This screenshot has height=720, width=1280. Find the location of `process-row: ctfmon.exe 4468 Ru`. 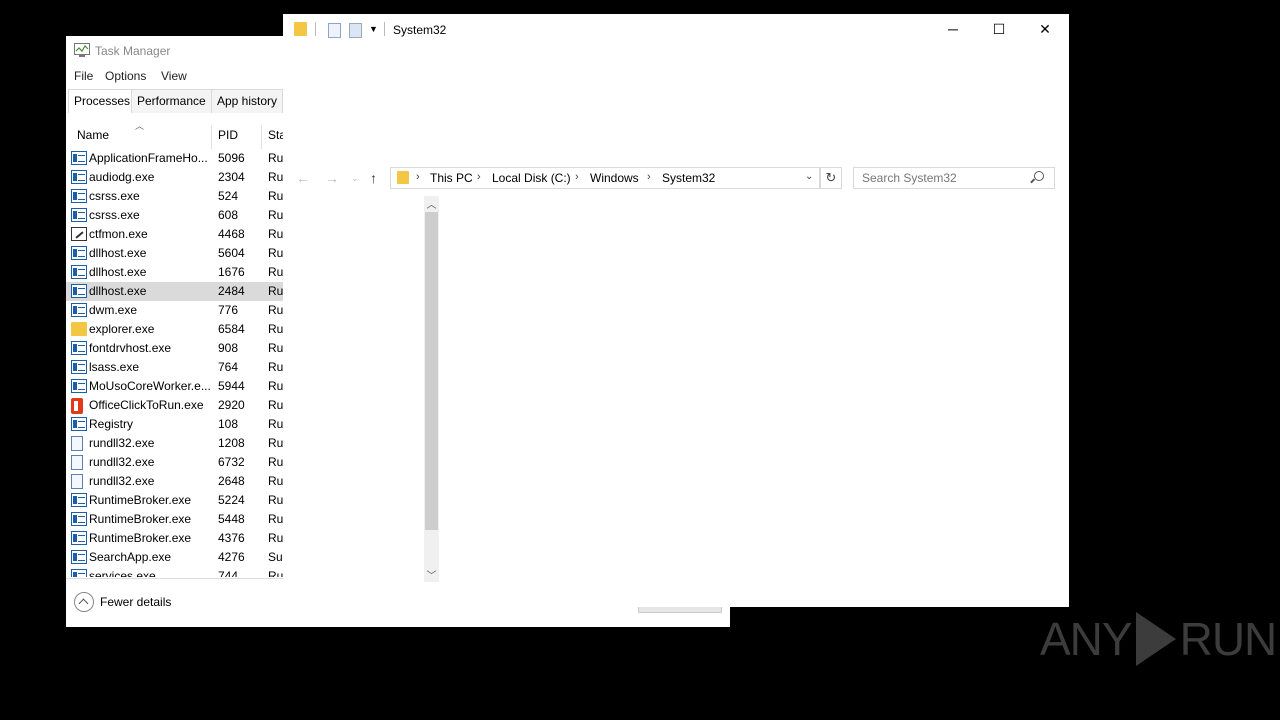

process-row: ctfmon.exe 4468 Ru is located at coordinates (174, 234).